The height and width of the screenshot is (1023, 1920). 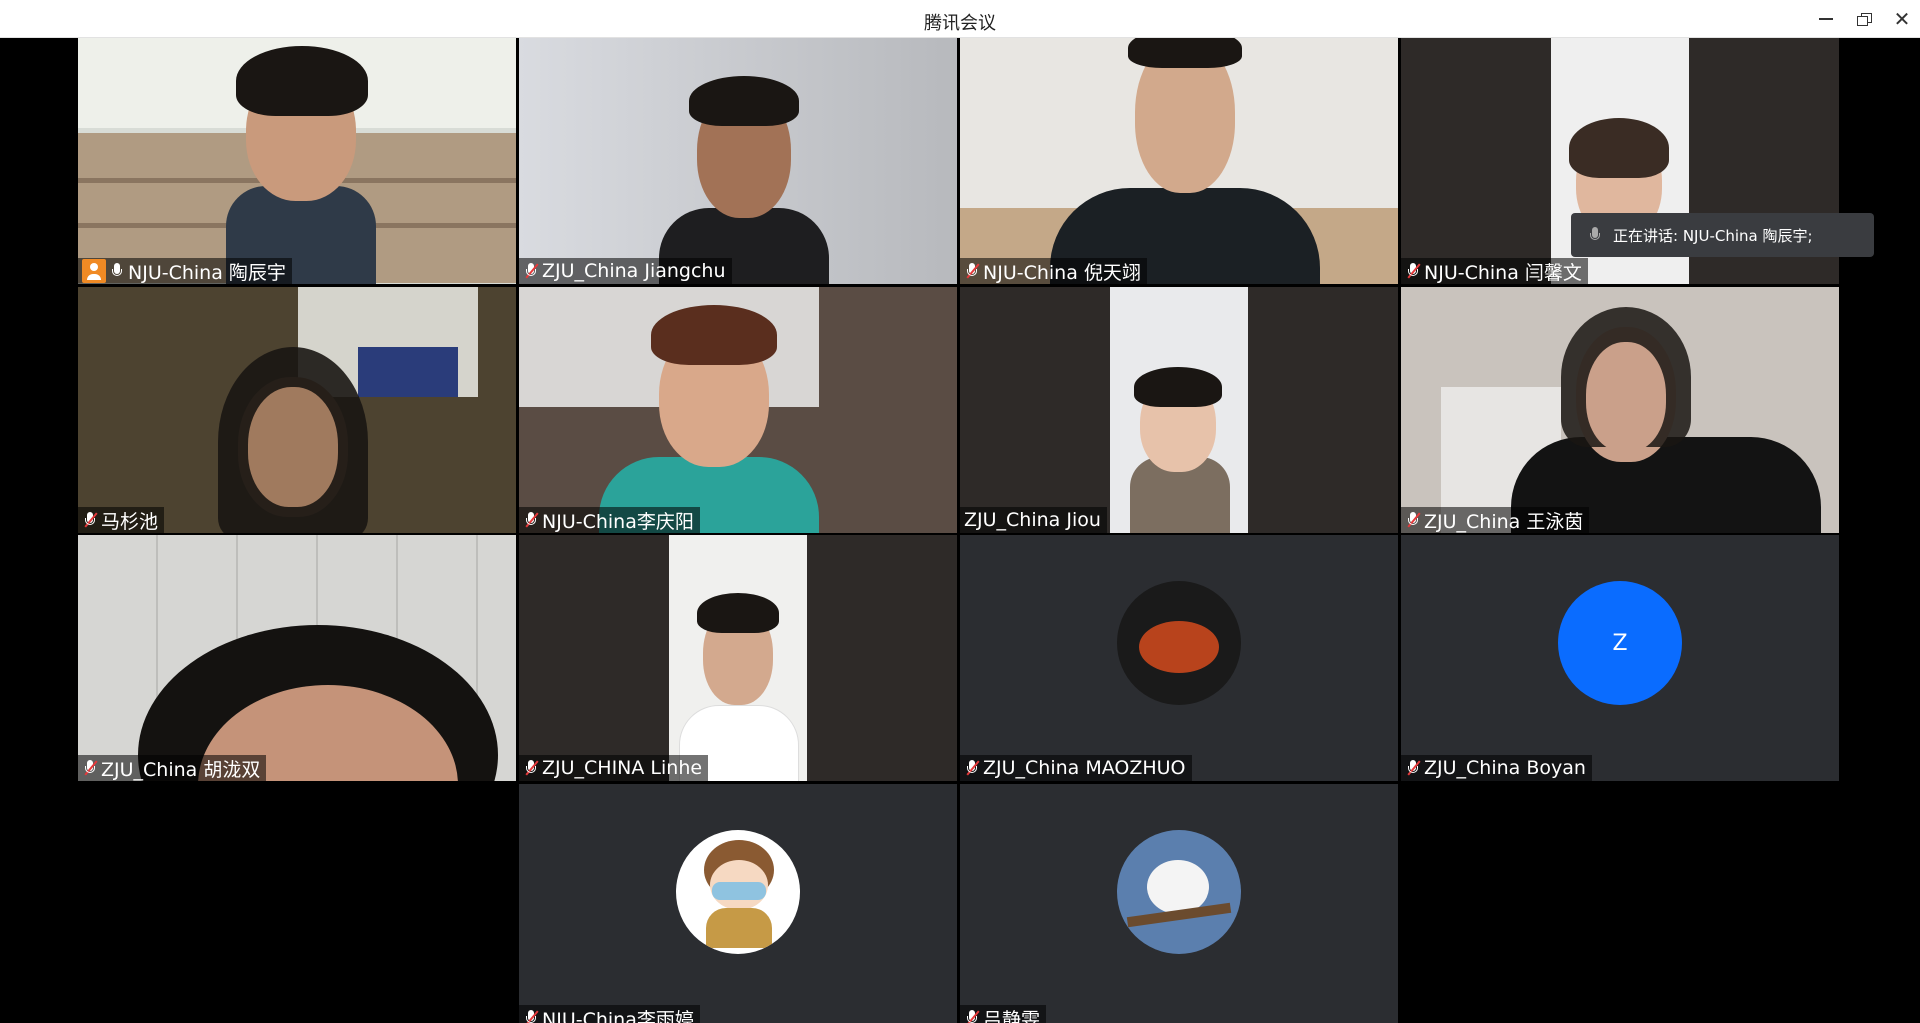 I want to click on participant-name: NJU-China 陶辰宇, so click(x=207, y=272).